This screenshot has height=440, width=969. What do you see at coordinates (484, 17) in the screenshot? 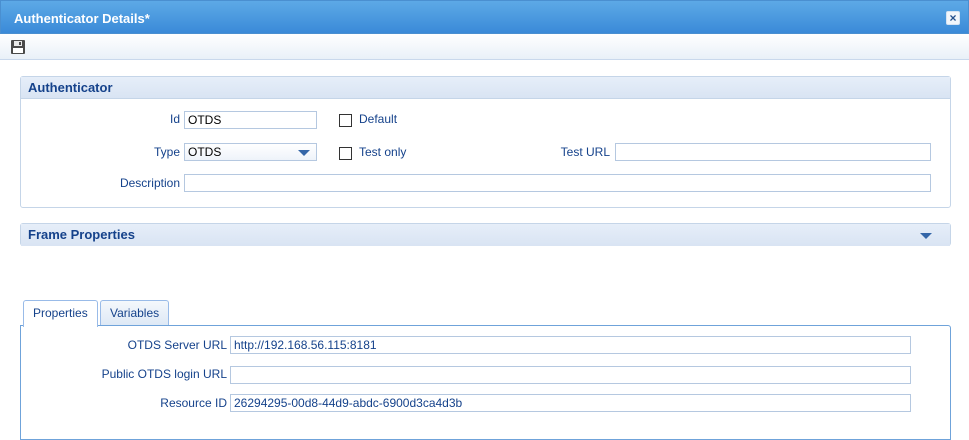
I see `window-titlebar: Authenticator Details* ×` at bounding box center [484, 17].